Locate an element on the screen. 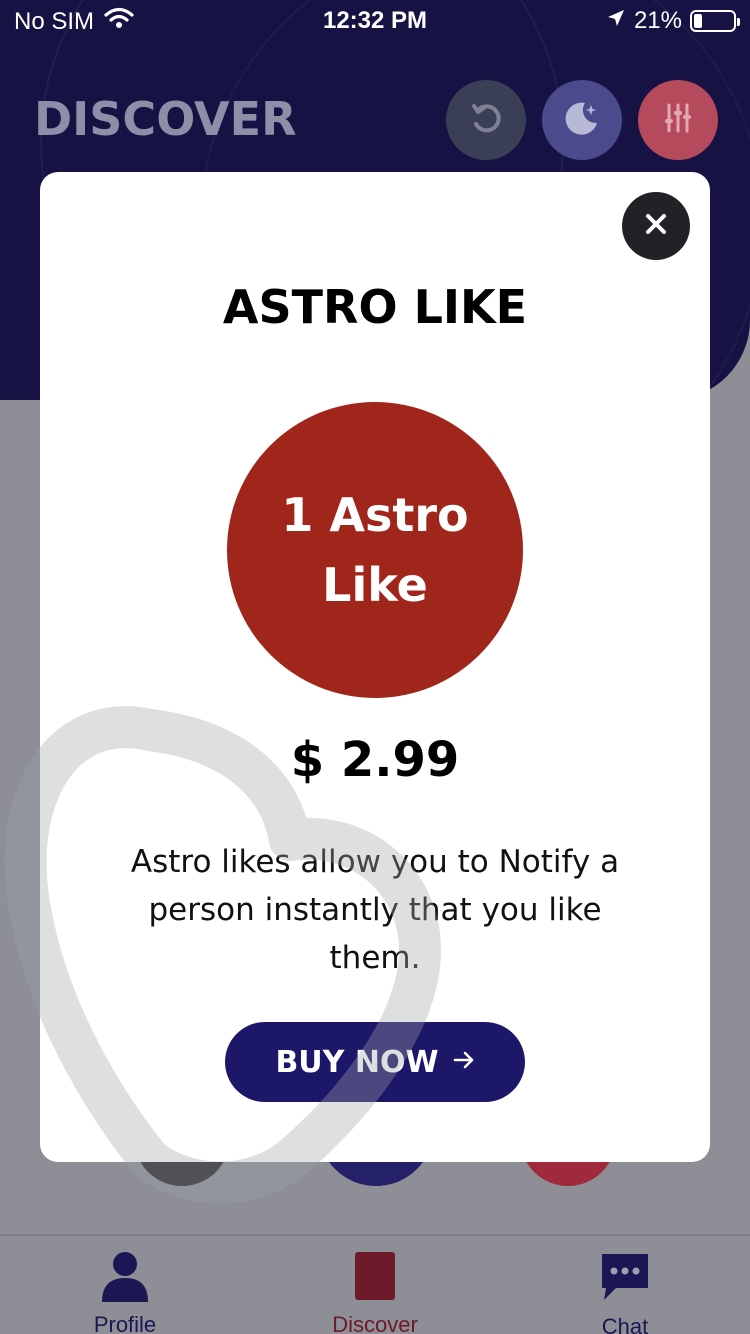 Image resolution: width=750 pixels, height=1334 pixels. chat-bubble-icon is located at coordinates (625, 1279).